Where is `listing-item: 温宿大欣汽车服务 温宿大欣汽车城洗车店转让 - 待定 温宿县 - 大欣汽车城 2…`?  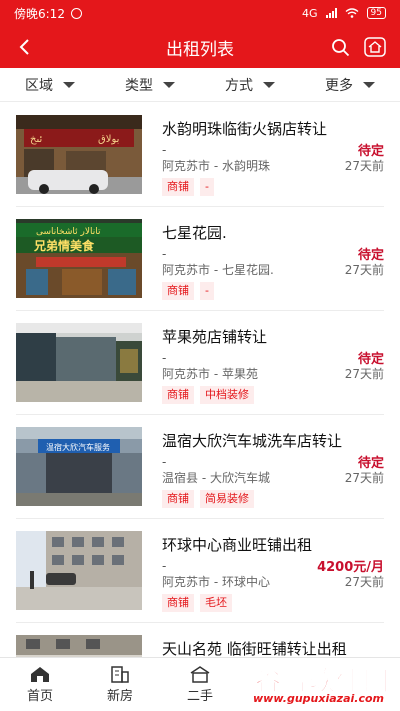 listing-item: 温宿大欣汽车服务 温宿大欣汽车城洗车店转让 - 待定 温宿县 - 大欣汽车城 2… is located at coordinates (200, 467).